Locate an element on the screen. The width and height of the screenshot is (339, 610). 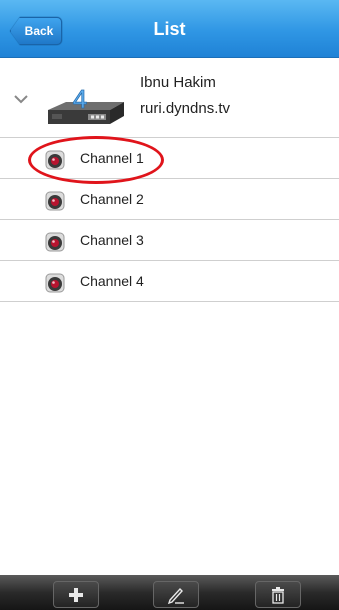
channel-label: Channel 1 is located at coordinates (112, 158).